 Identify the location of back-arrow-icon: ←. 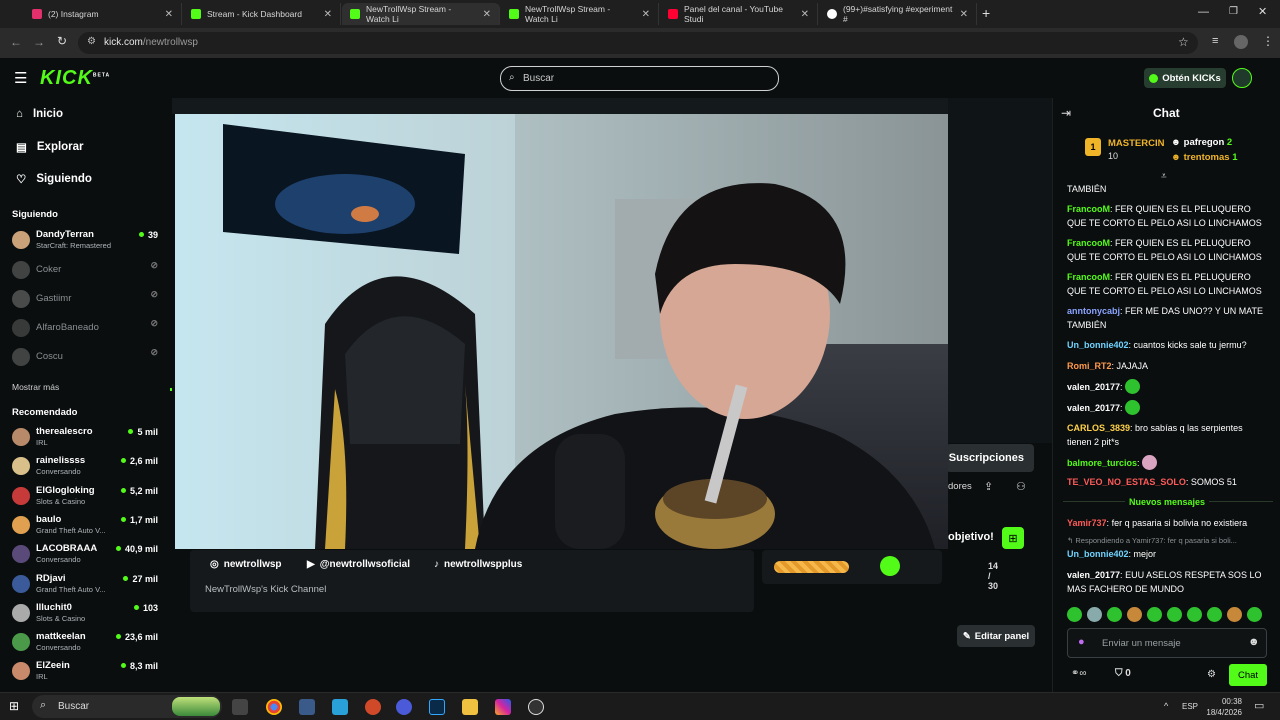
(16, 42).